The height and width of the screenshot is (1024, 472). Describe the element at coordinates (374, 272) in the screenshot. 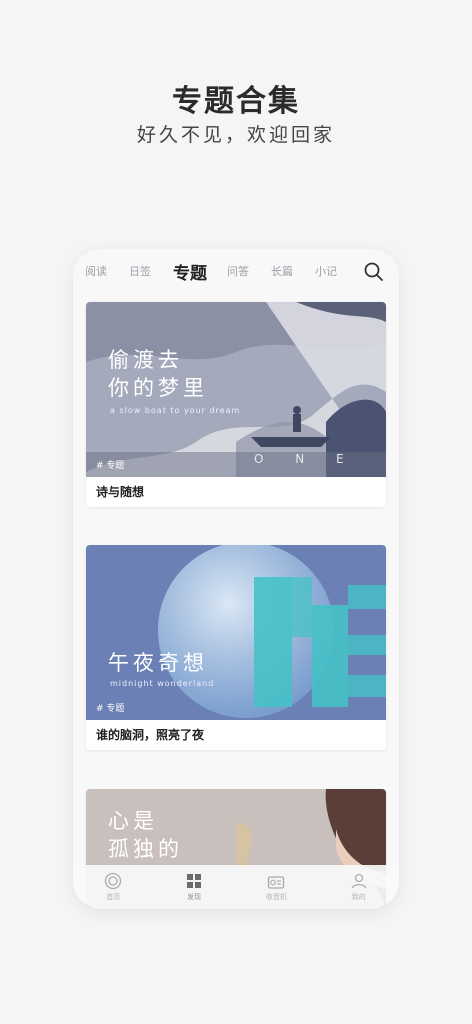

I see `search-icon` at that location.